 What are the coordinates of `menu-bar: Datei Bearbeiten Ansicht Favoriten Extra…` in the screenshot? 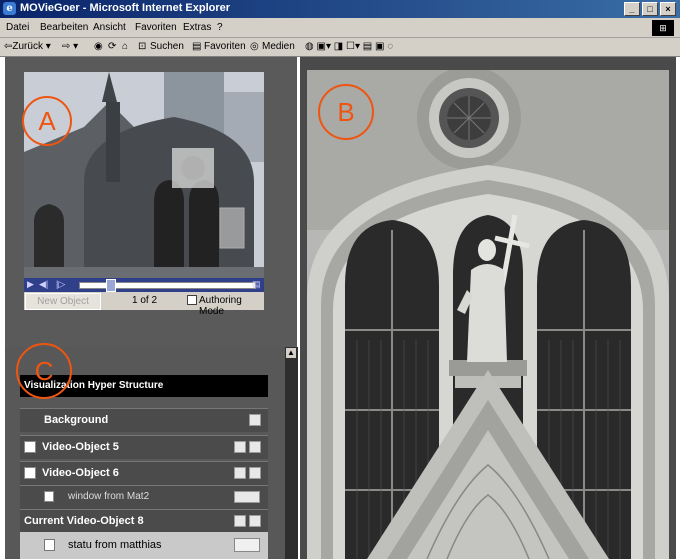 It's located at (340, 28).